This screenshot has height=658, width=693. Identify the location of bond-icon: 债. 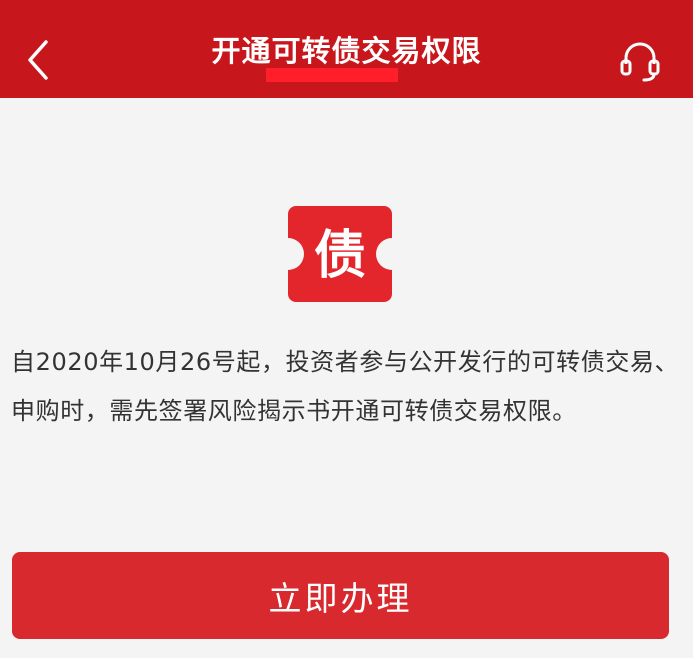
(340, 254).